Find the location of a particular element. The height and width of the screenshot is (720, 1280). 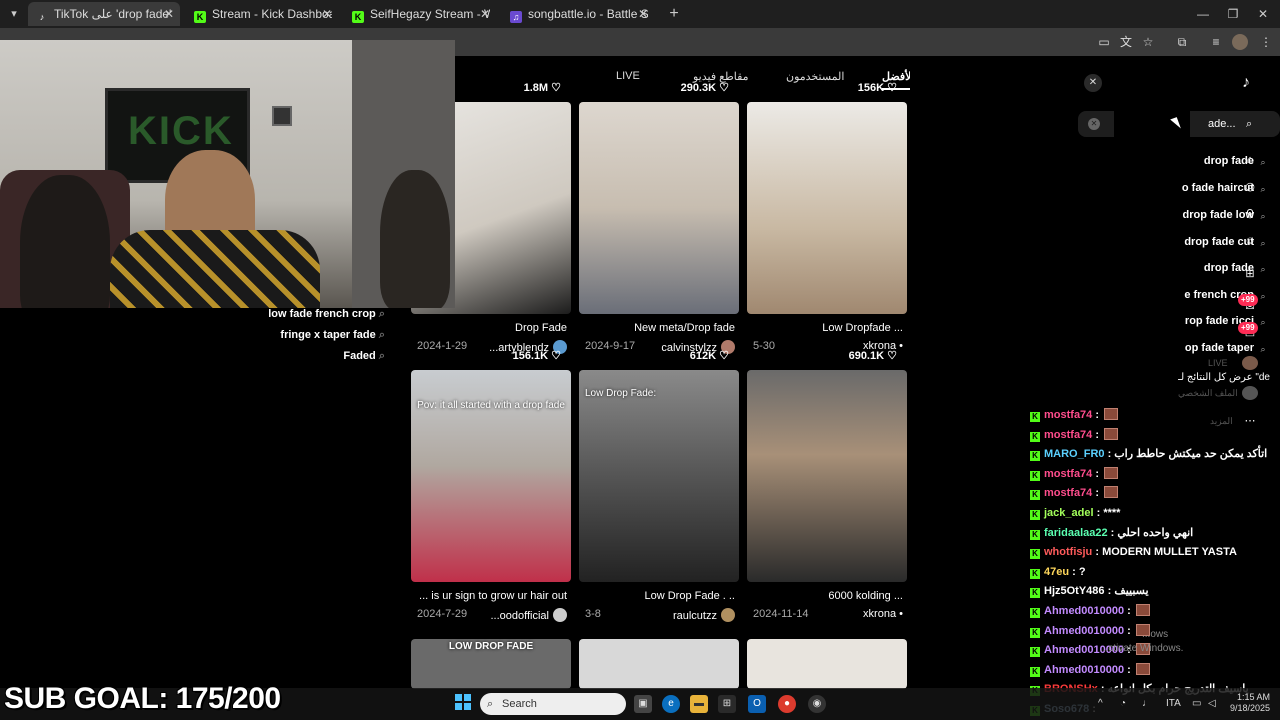

upload-icon: ⊞ is located at coordinates (1250, 274).